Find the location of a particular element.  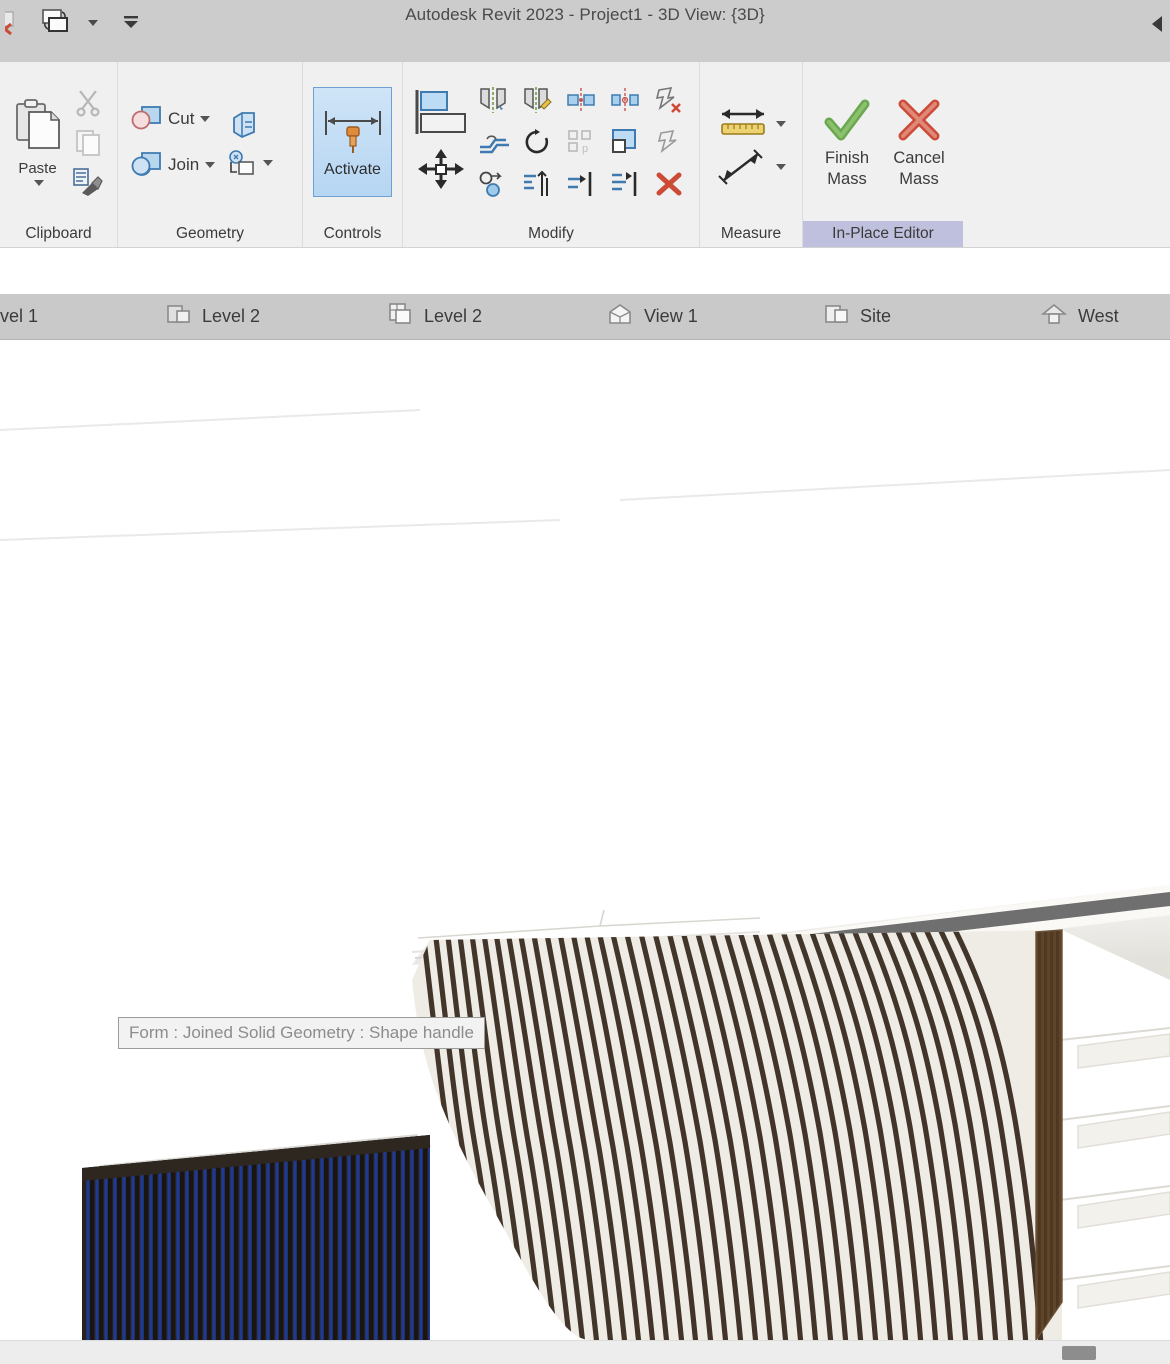

floor-plan-icon is located at coordinates (179, 316).